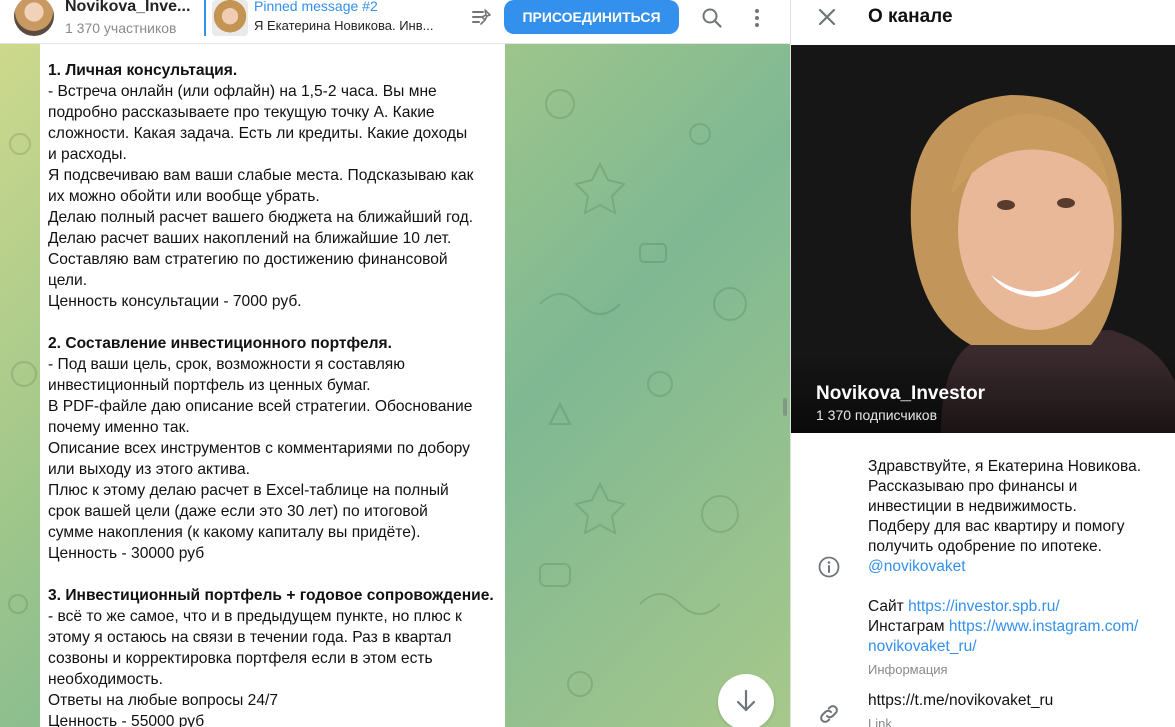 This screenshot has width=1175, height=727. I want to click on link-icon, so click(829, 714).